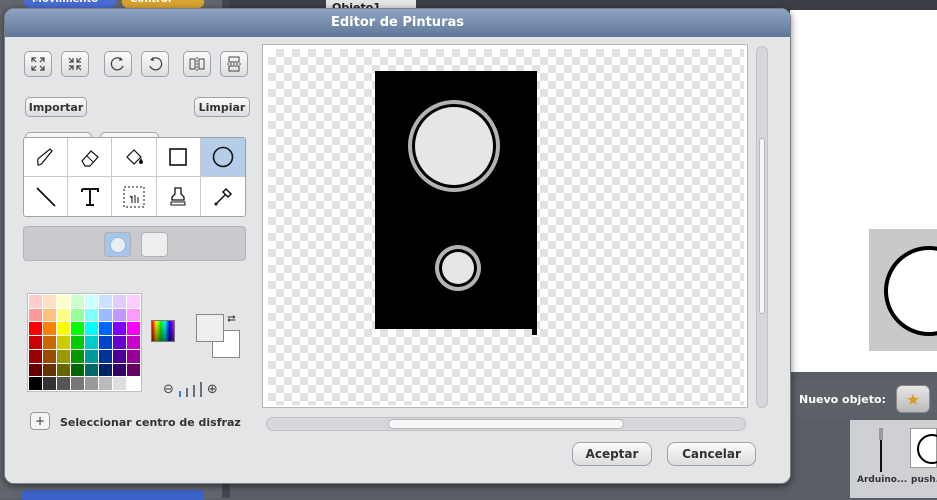 The width and height of the screenshot is (937, 500). I want to click on canvas-vertical-scroll-thumb, so click(762, 226).